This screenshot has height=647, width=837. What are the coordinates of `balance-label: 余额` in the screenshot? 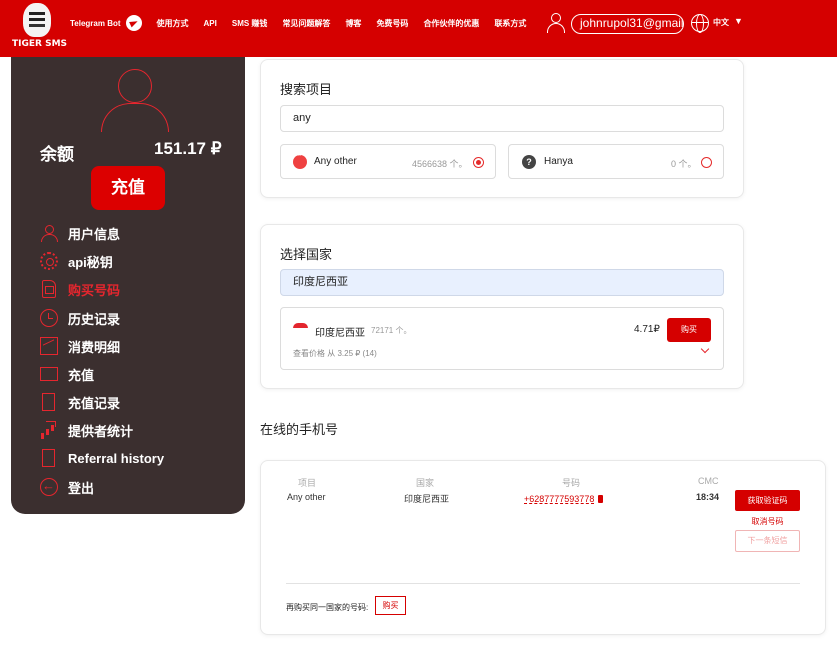 It's located at (57, 154).